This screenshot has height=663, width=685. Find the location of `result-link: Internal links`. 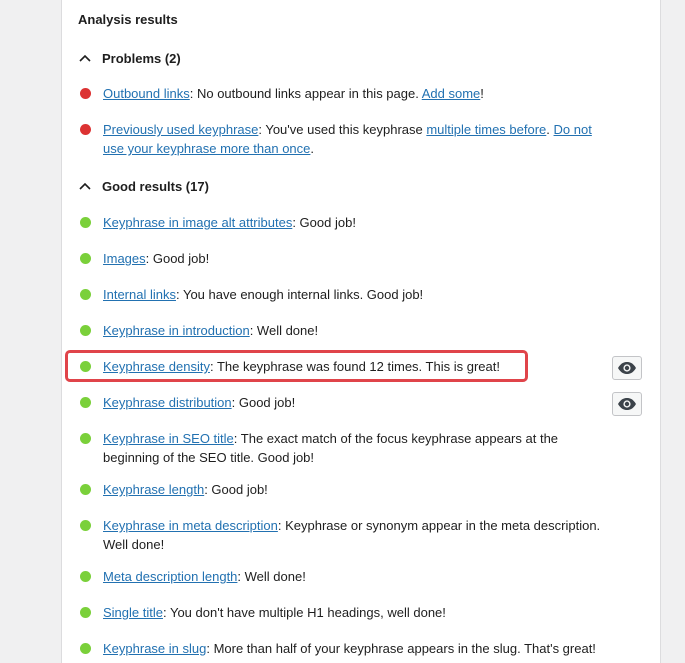

result-link: Internal links is located at coordinates (139, 294).